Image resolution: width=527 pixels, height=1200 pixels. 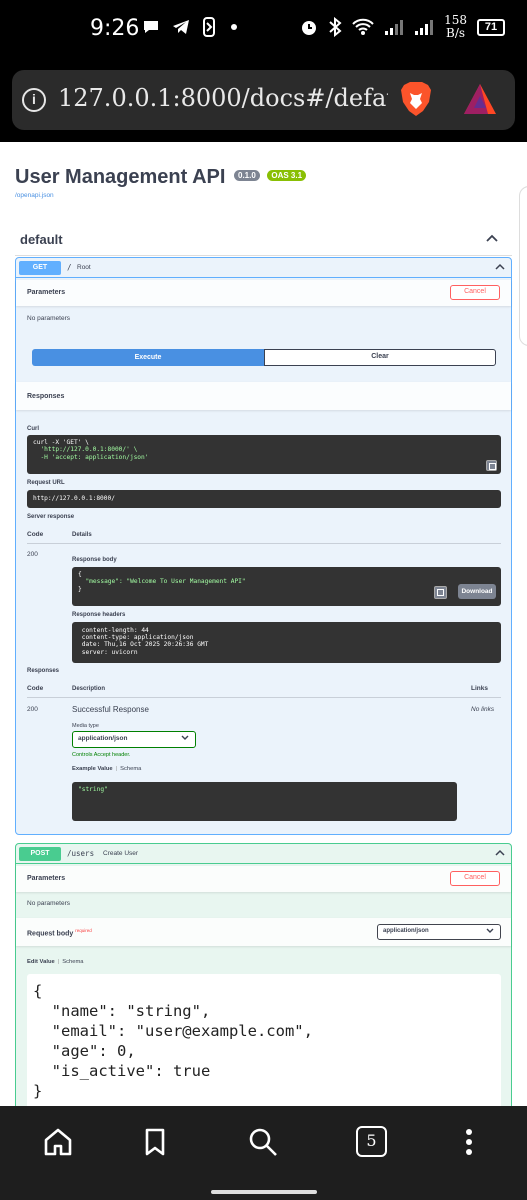 What do you see at coordinates (309, 28) in the screenshot?
I see `alarm-icon` at bounding box center [309, 28].